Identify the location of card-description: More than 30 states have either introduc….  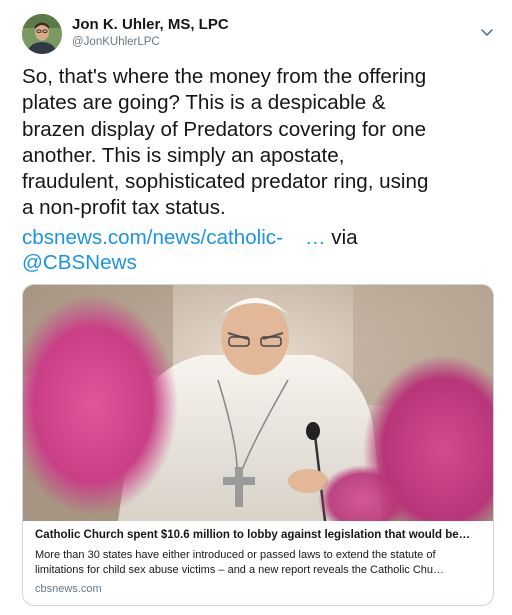
(260, 563).